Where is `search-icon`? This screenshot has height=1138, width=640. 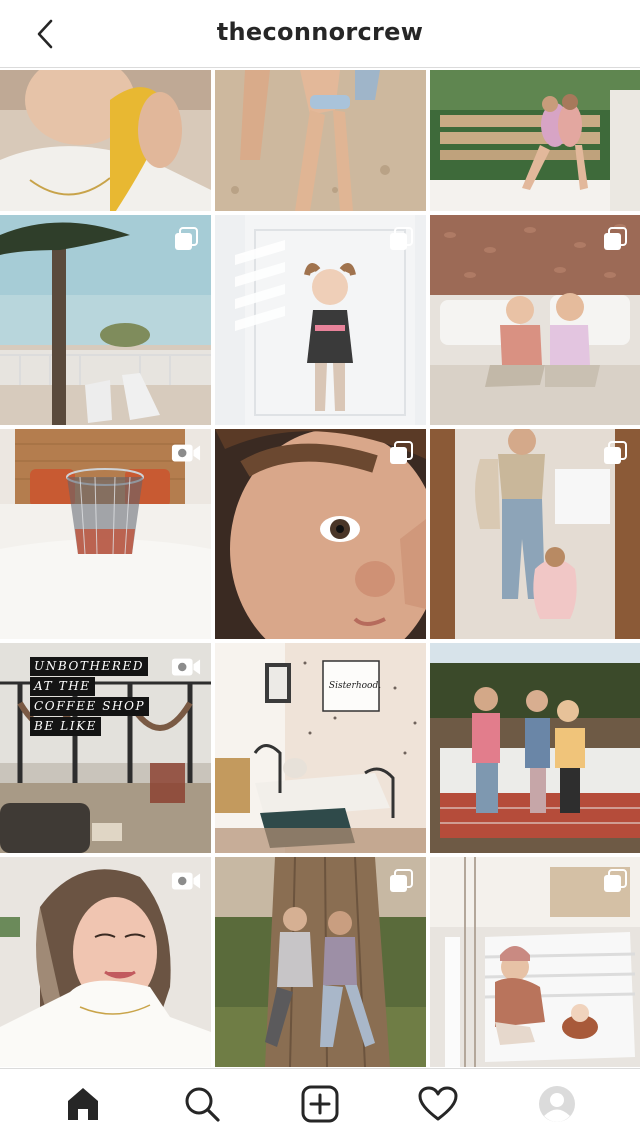
search-icon is located at coordinates (202, 1104).